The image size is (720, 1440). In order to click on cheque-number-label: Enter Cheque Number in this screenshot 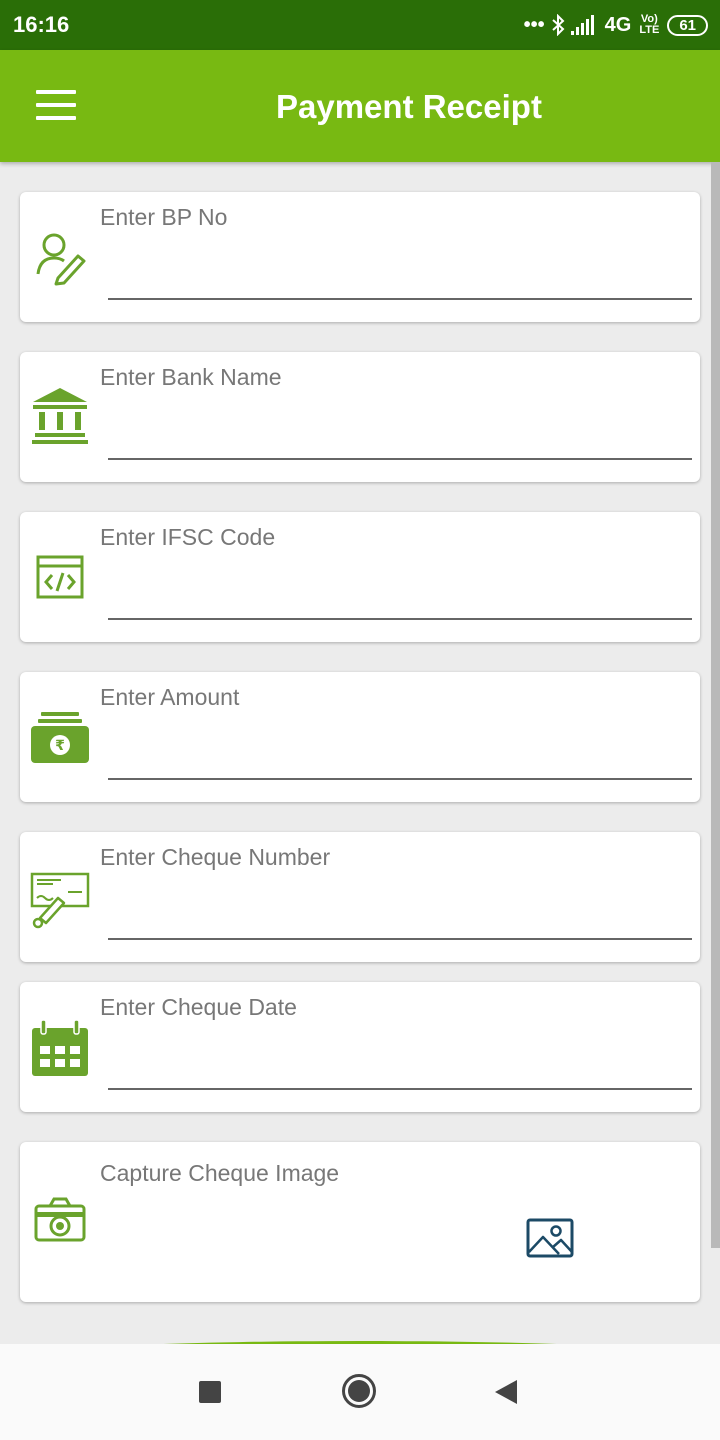, I will do `click(215, 857)`.